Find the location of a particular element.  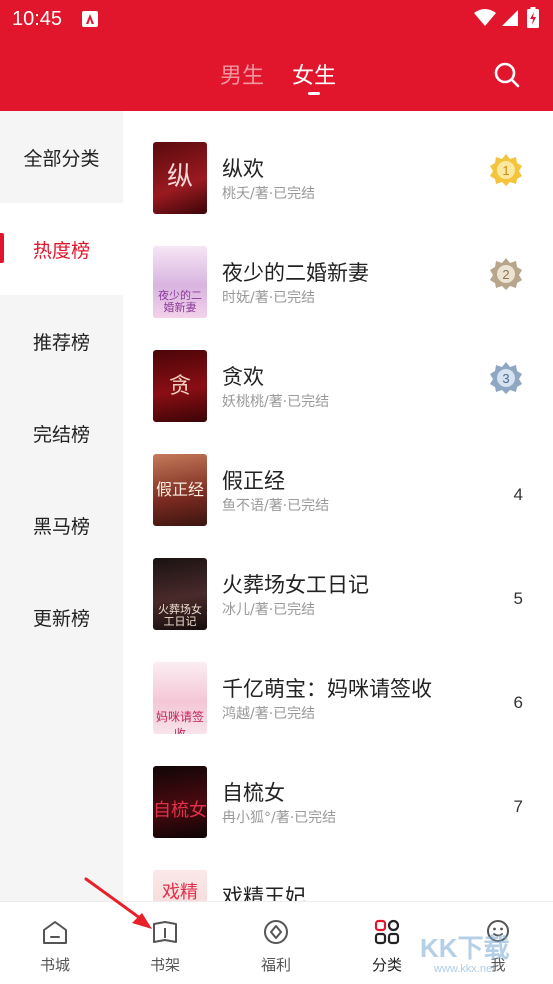

nav-label: 书城 is located at coordinates (54, 965).